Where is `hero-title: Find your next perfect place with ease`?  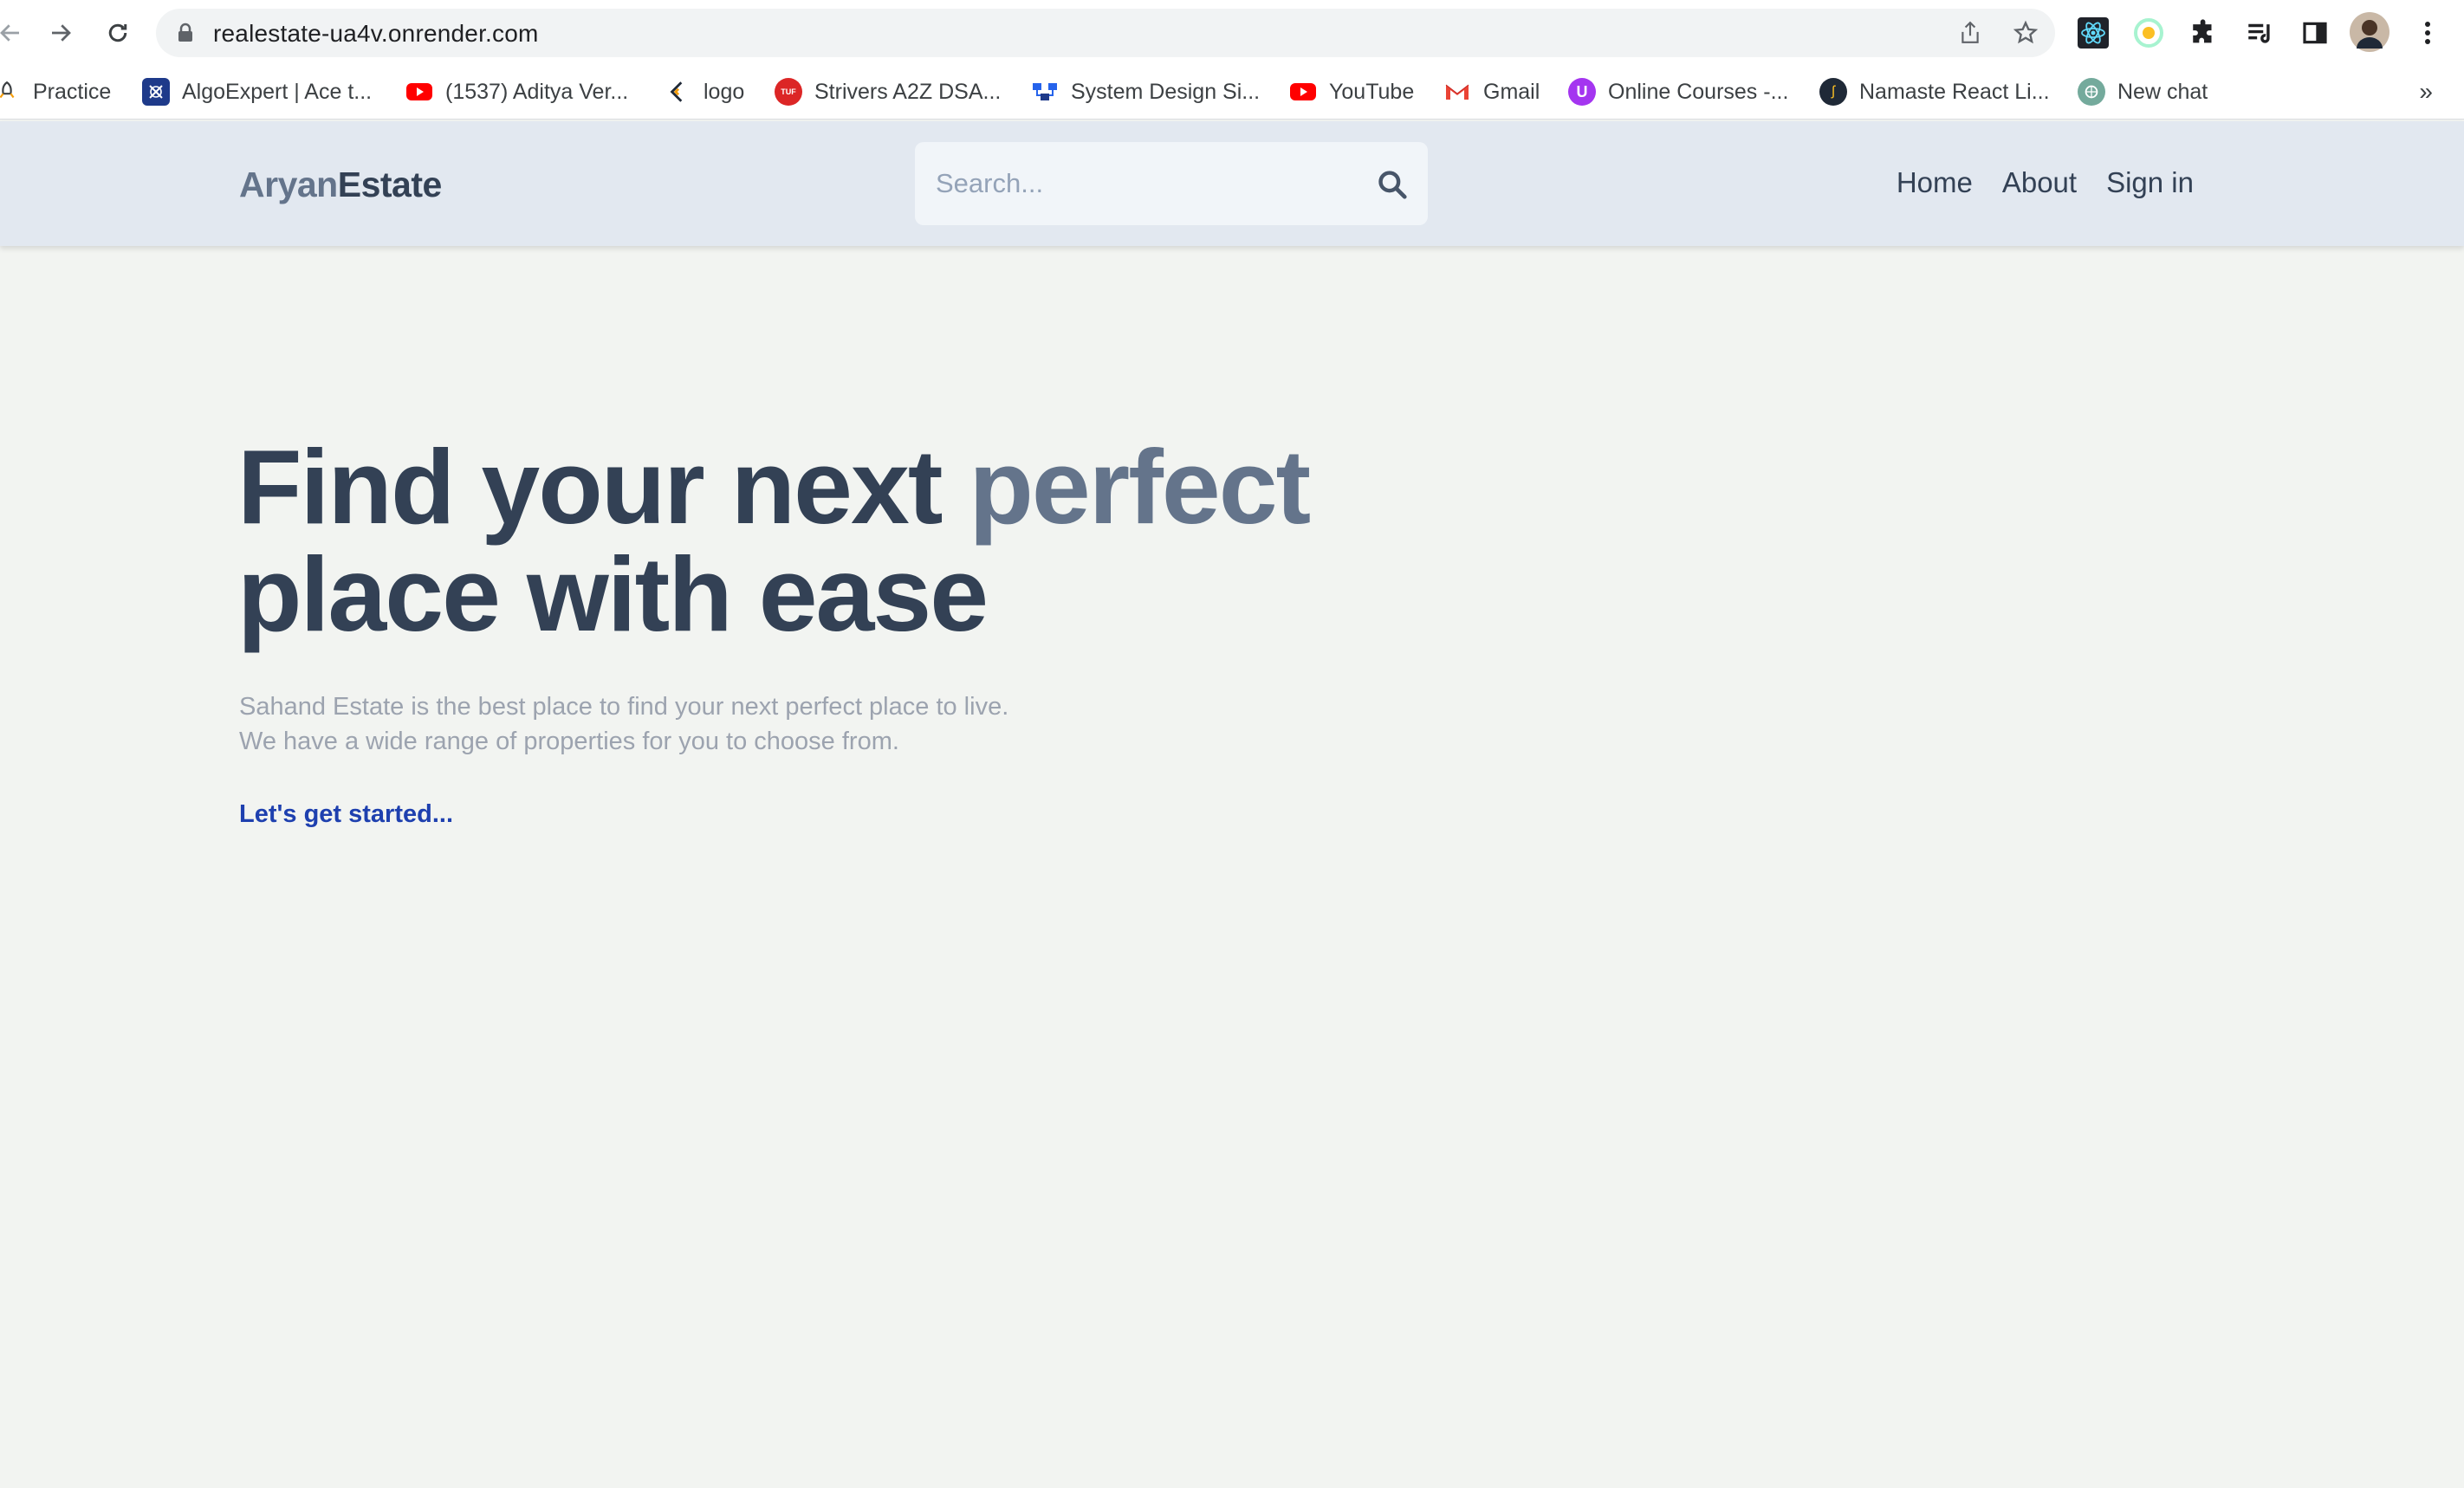
hero-title: Find your next perfect place with ease is located at coordinates (843, 540).